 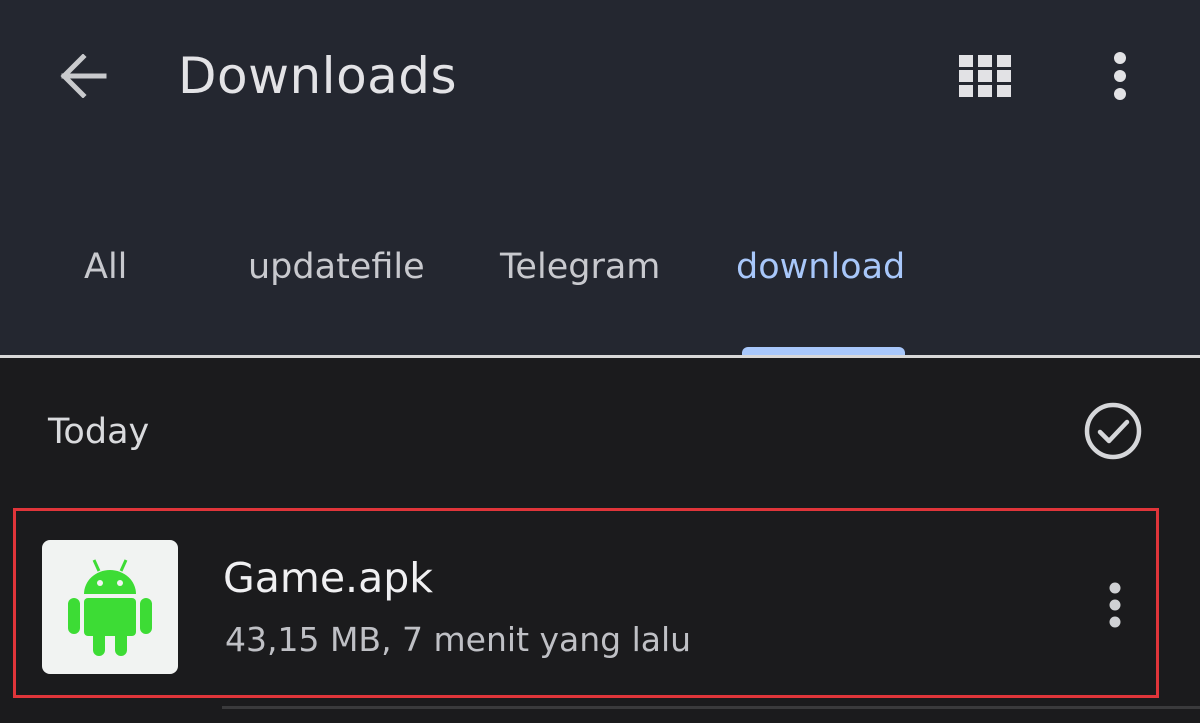 I want to click on more-options-button, so click(x=1120, y=76).